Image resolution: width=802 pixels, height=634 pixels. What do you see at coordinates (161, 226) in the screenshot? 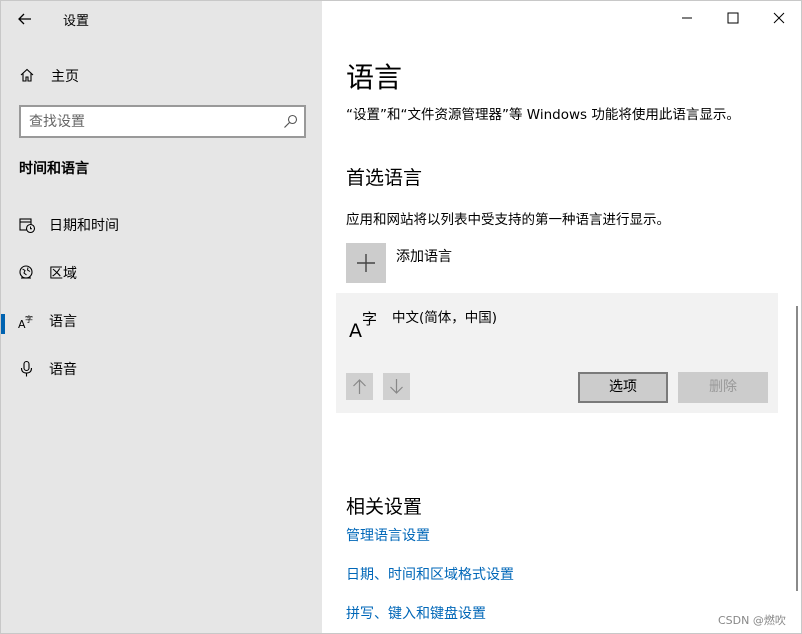
I see `sidebar-item-date-time: 日期和时间` at bounding box center [161, 226].